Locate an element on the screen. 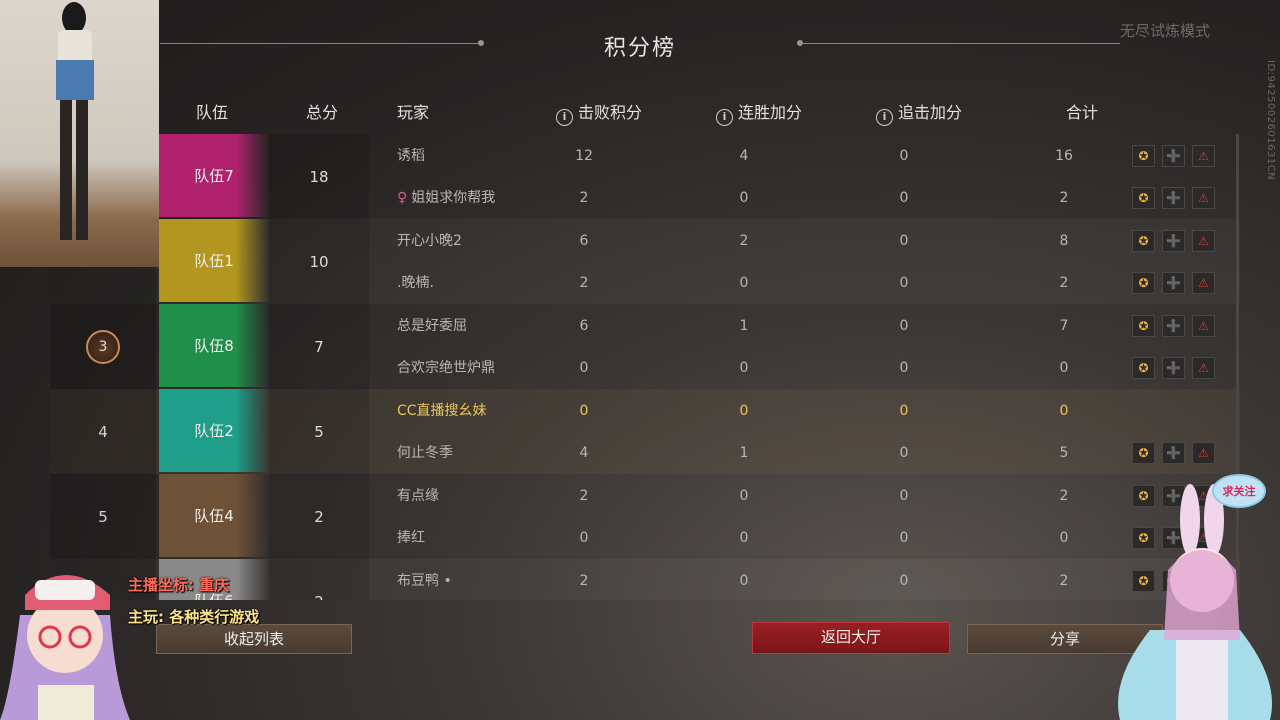 The width and height of the screenshot is (1280, 720). team-rank: 5 is located at coordinates (103, 516).